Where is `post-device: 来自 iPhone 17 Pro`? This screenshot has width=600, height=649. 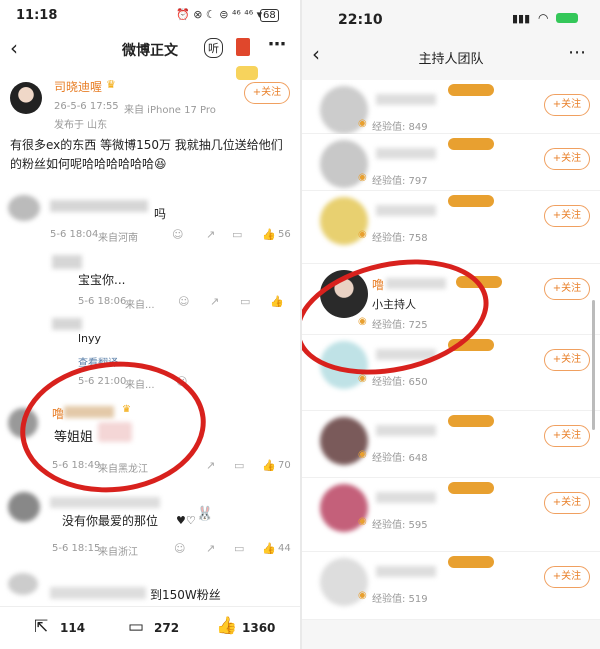 post-device: 来自 iPhone 17 Pro is located at coordinates (170, 110).